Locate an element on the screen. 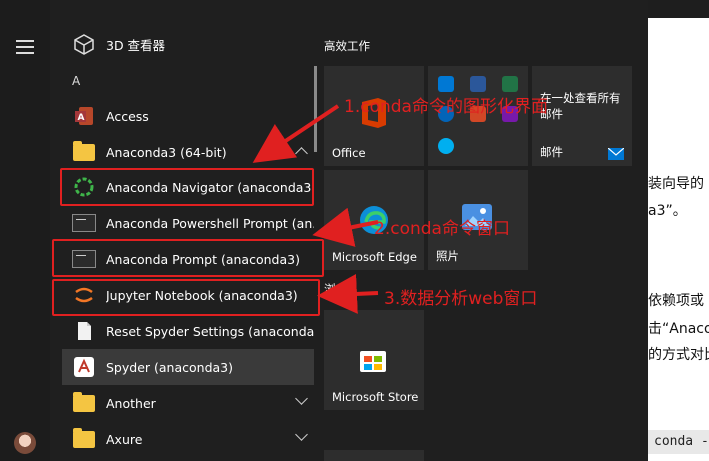  annotation-arrows is located at coordinates (315, 209).